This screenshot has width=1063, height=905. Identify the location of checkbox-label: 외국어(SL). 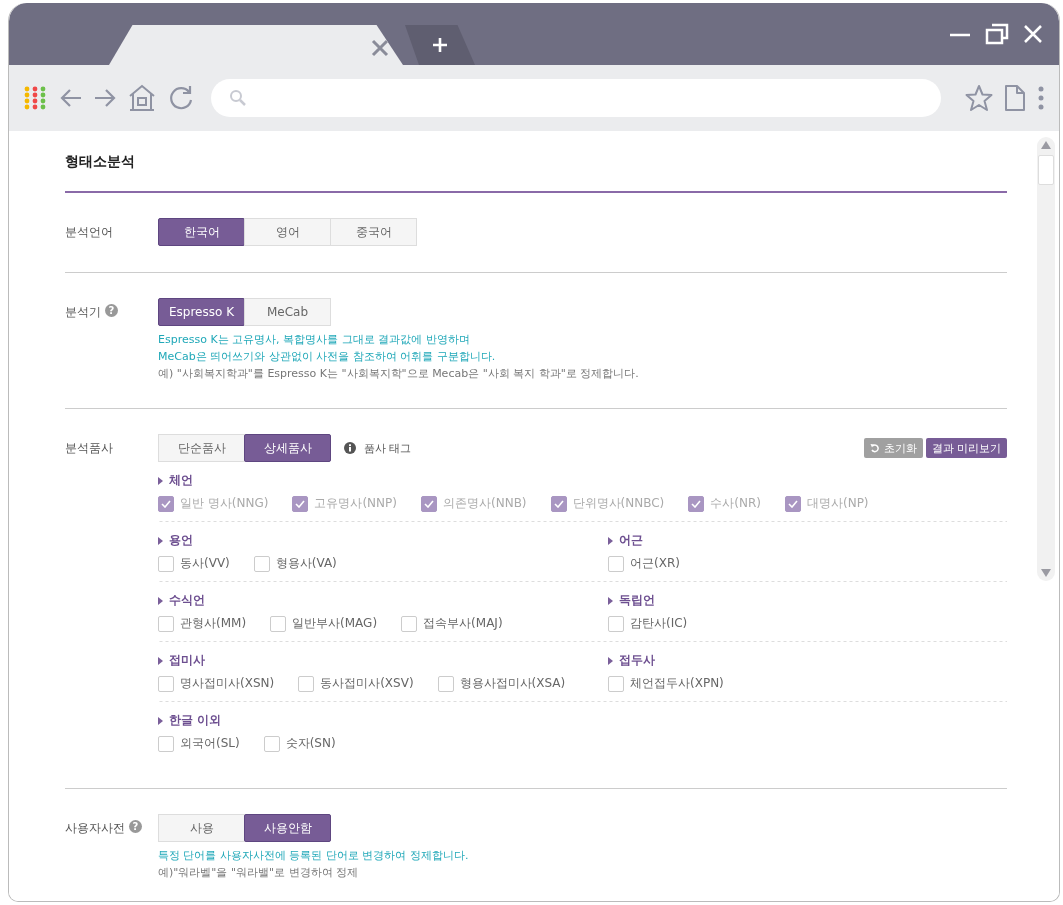
(210, 743).